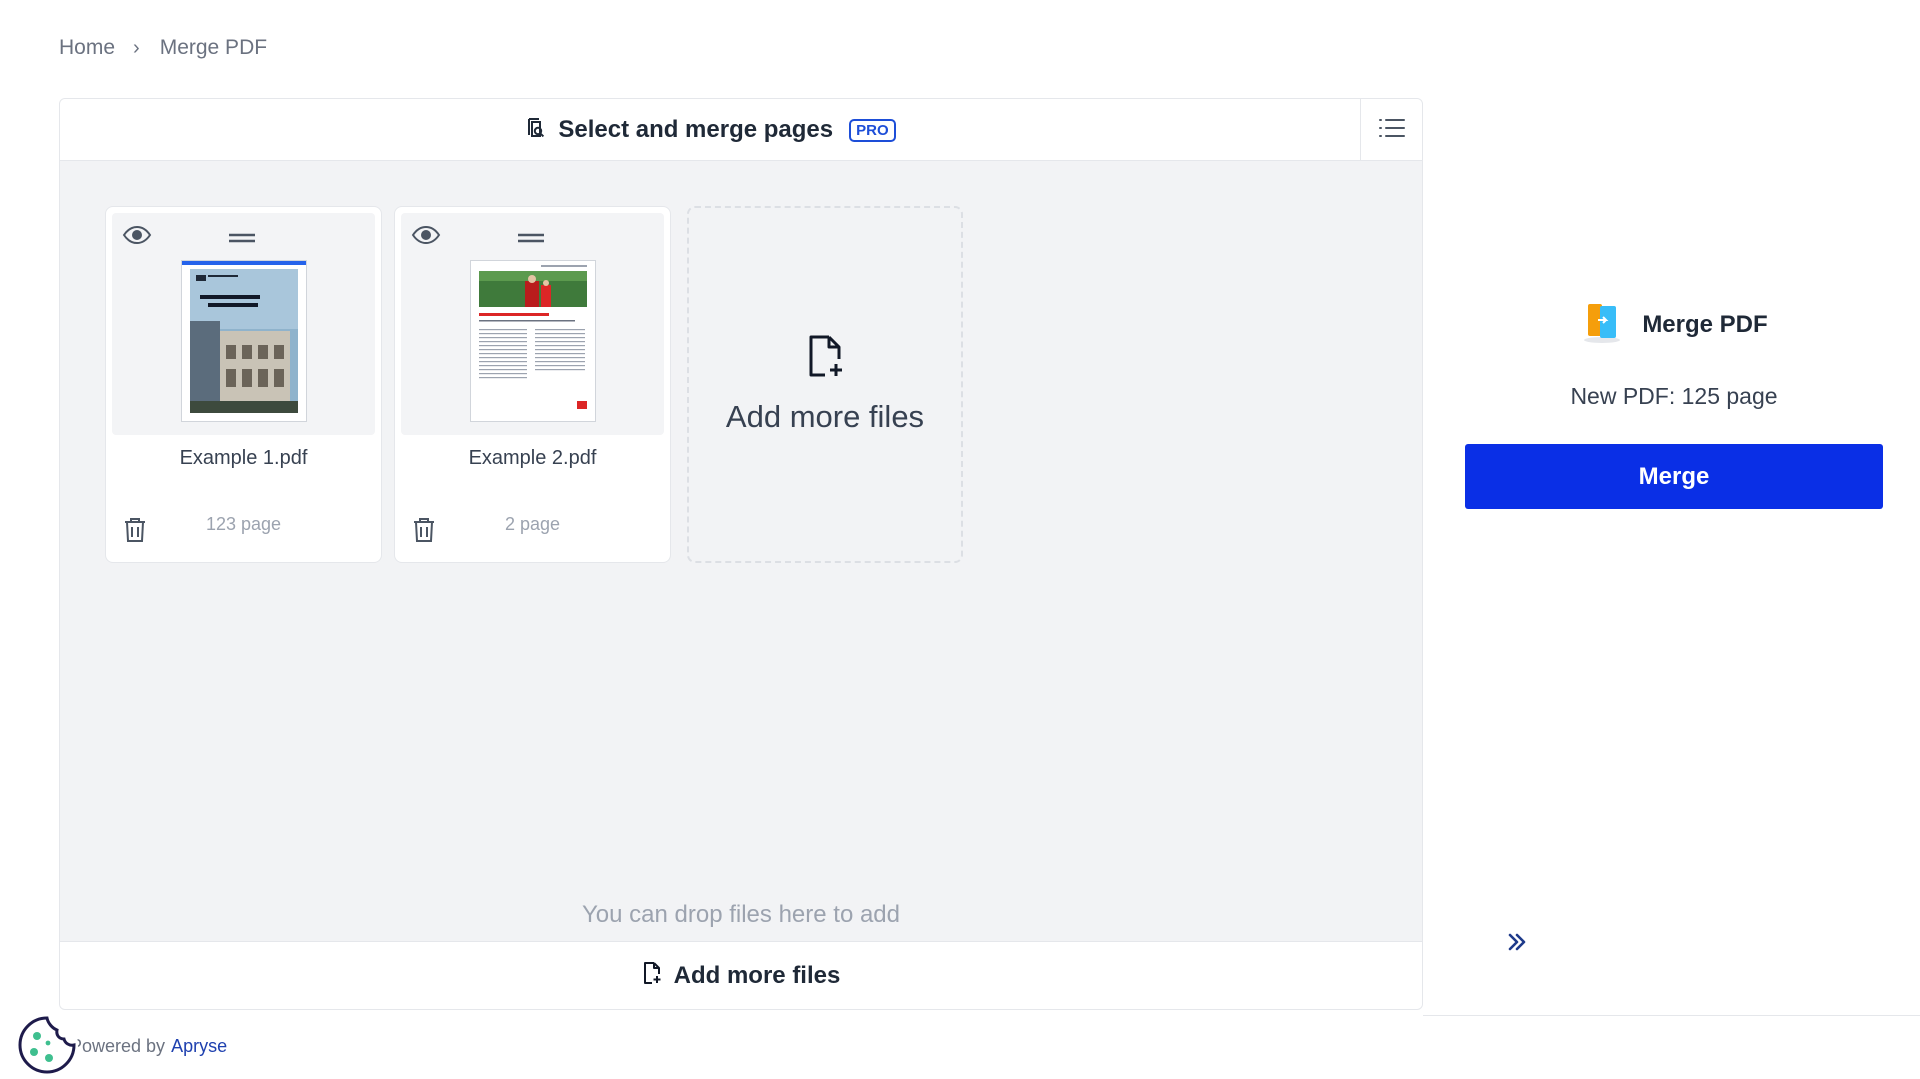 This screenshot has height=1079, width=1920. Describe the element at coordinates (1705, 324) in the screenshot. I see `sidebar-title: Merge PDF` at that location.